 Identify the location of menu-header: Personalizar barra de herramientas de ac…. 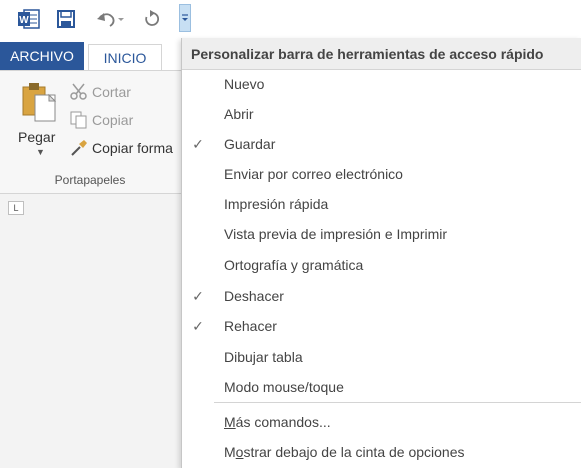
(381, 54).